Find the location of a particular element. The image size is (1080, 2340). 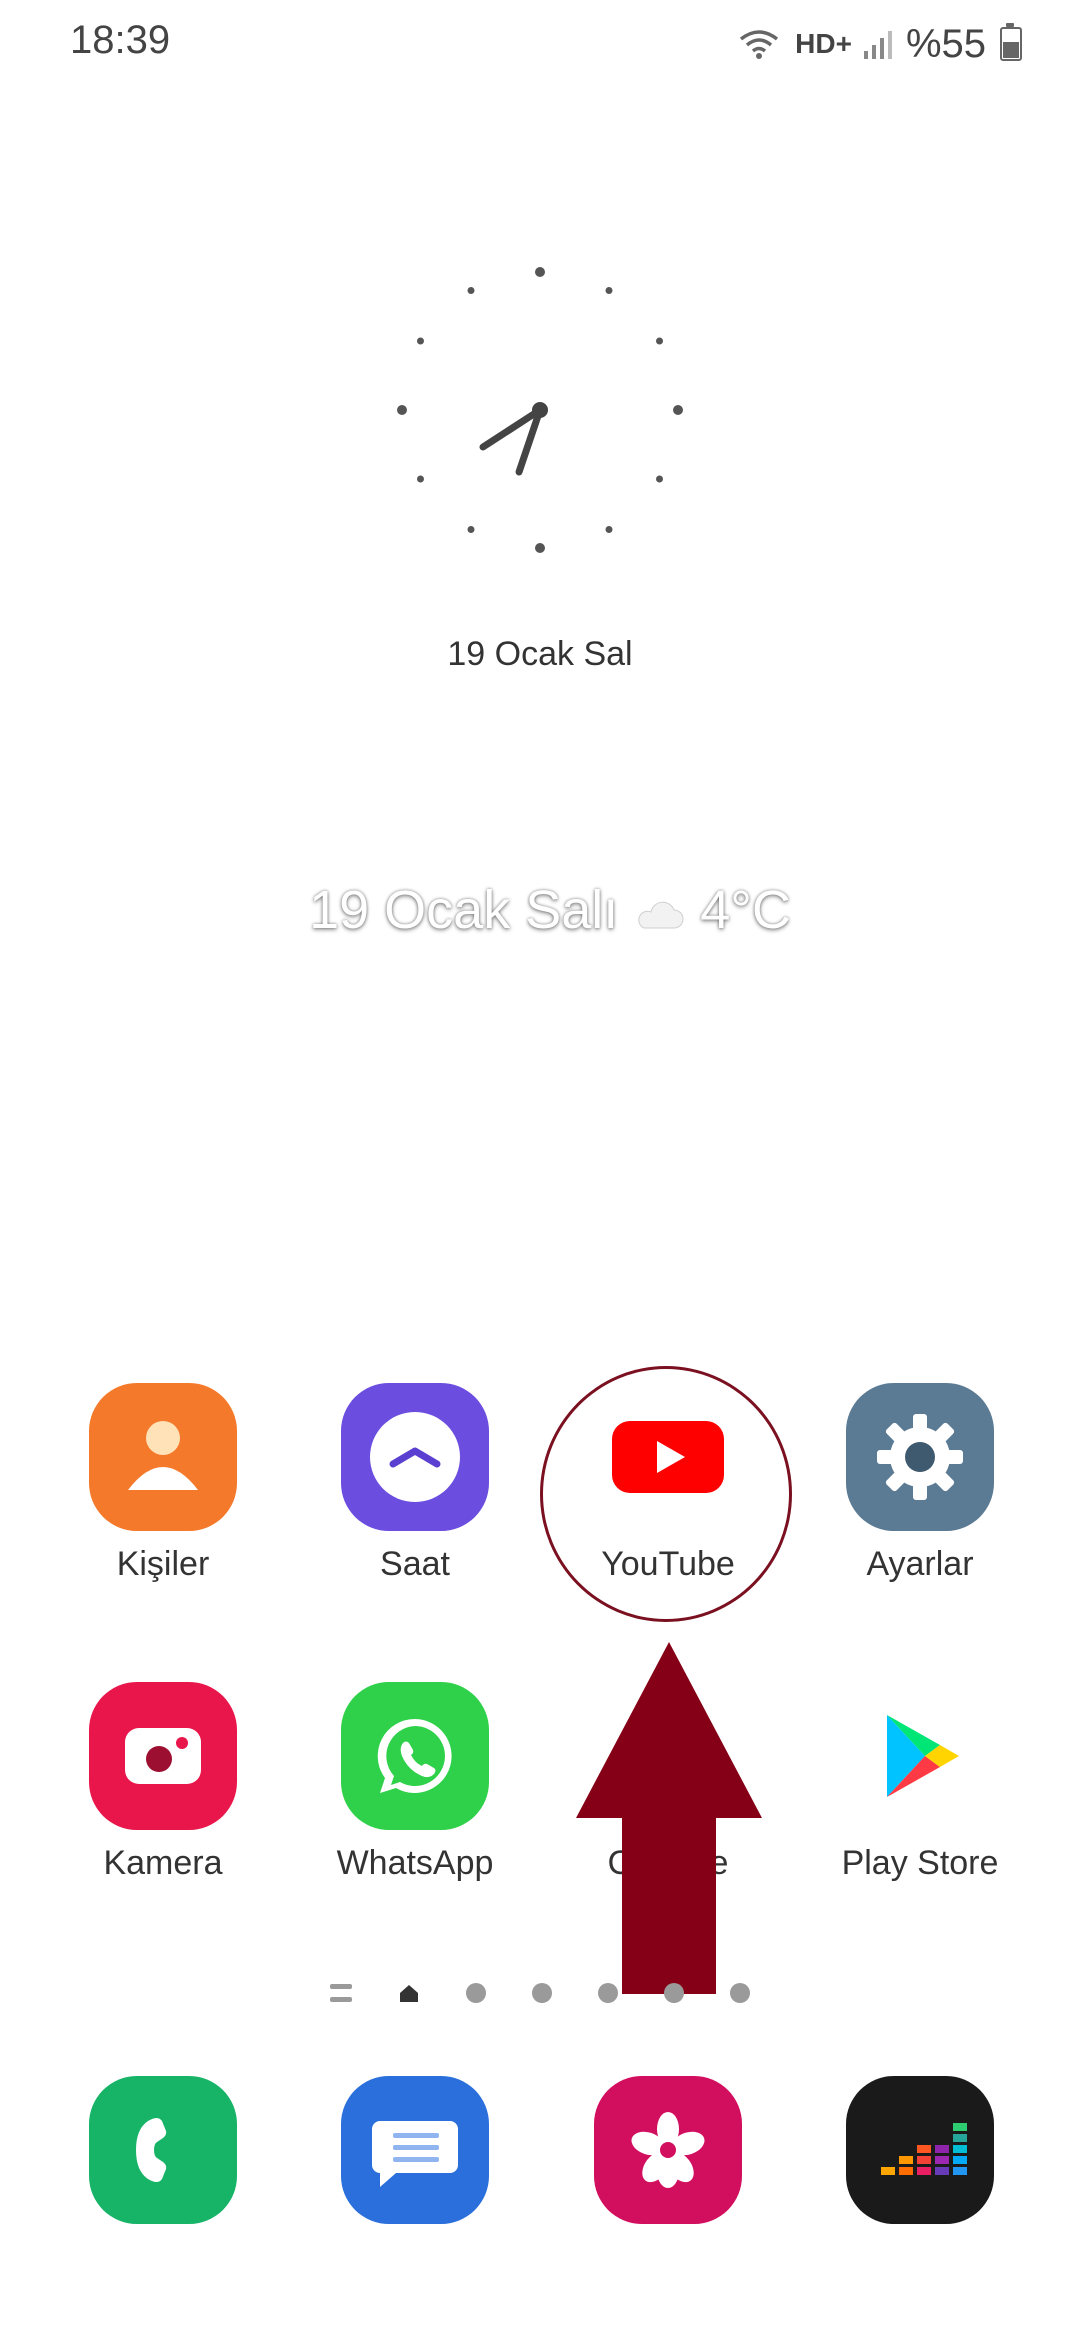

dock-messages is located at coordinates (415, 2150).